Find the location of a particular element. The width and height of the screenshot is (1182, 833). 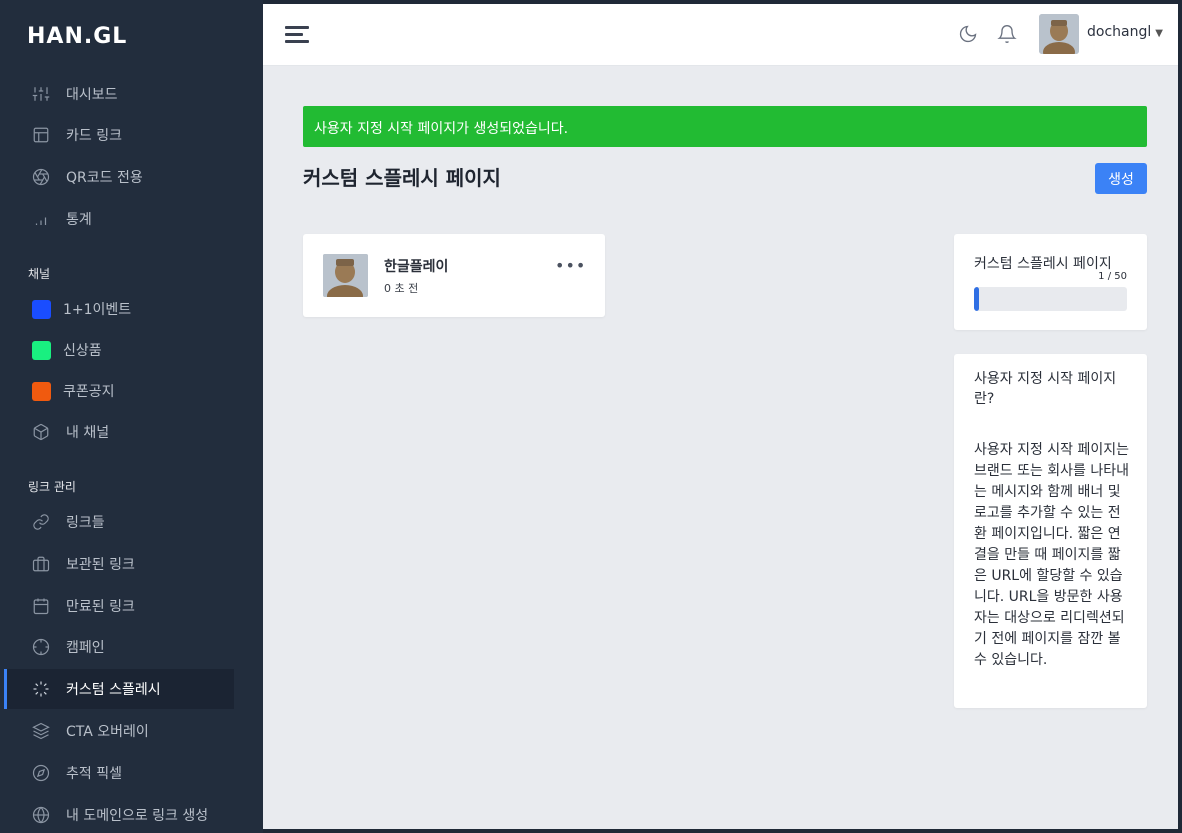

success-alert: 사용자 지정 시작 페이지가 생성되었습니다. is located at coordinates (725, 126).